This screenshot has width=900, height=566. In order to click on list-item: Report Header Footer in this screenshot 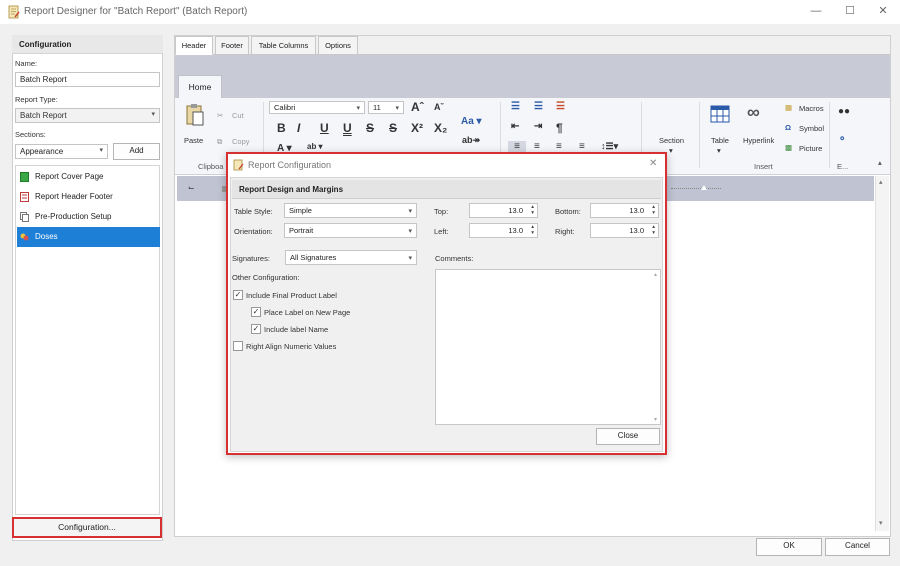, I will do `click(88, 197)`.